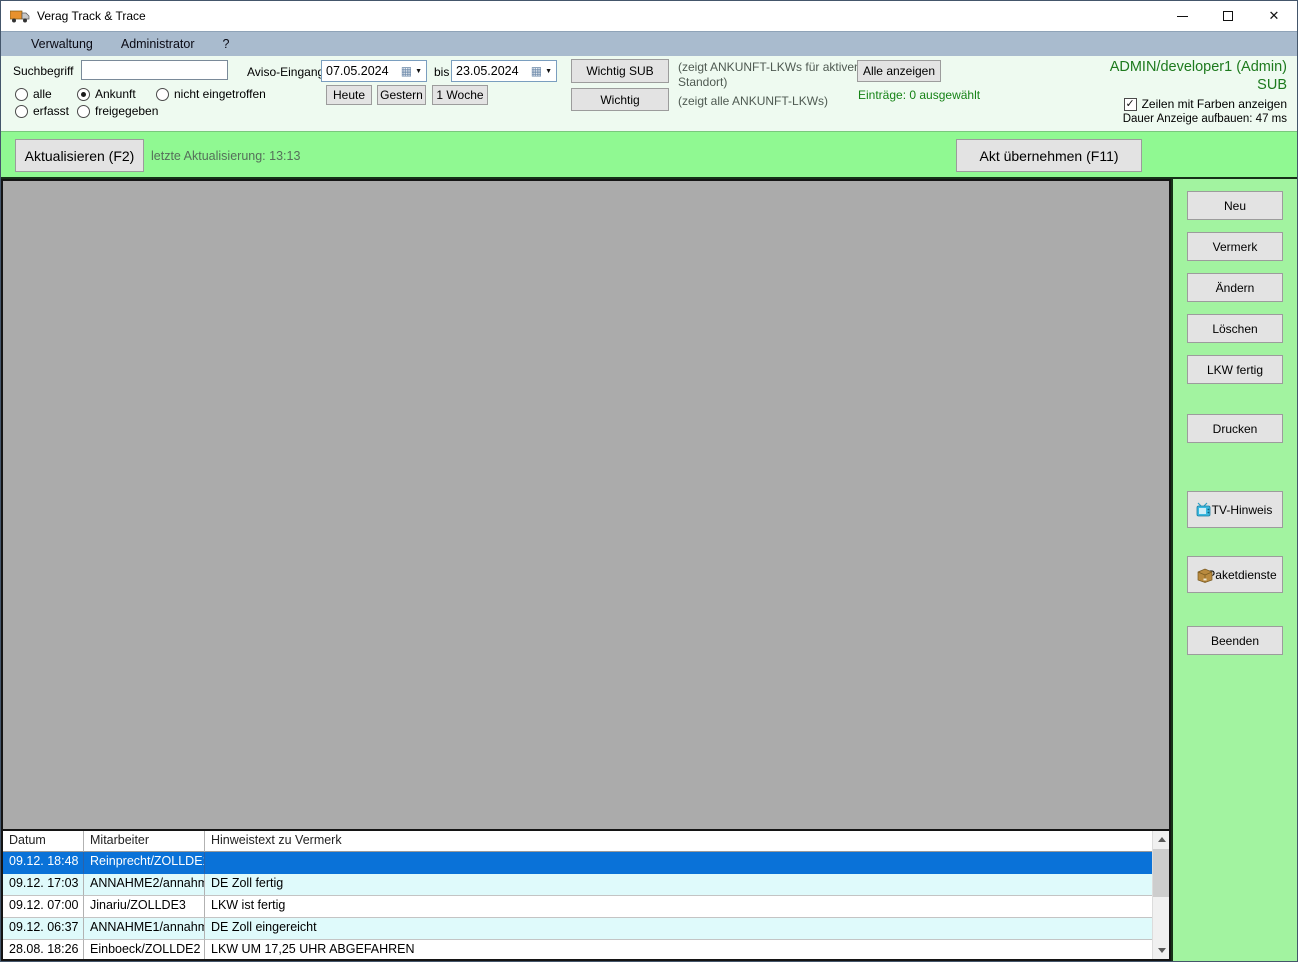 The width and height of the screenshot is (1298, 962). I want to click on radio-erfasst: erfasst, so click(42, 111).